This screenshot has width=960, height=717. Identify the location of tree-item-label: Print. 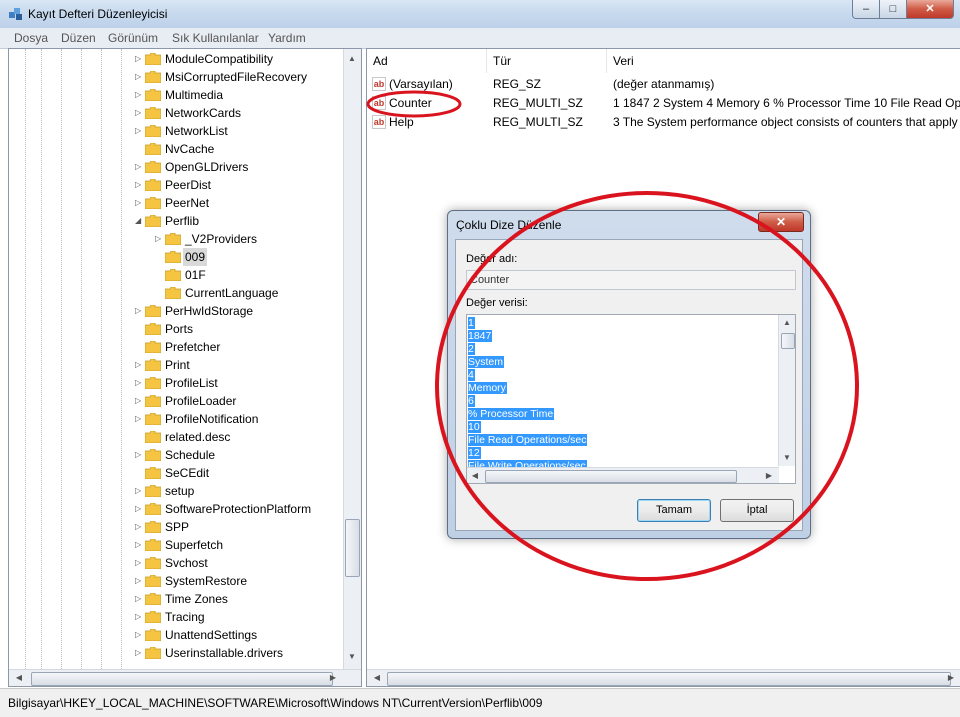
(177, 365).